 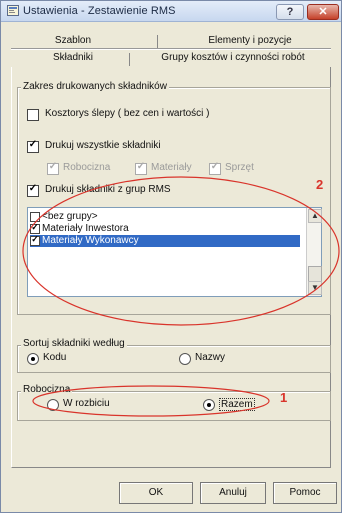 I want to click on title-bar: Ustawienia - Zestawienie RMS ? ✕, so click(x=171, y=11).